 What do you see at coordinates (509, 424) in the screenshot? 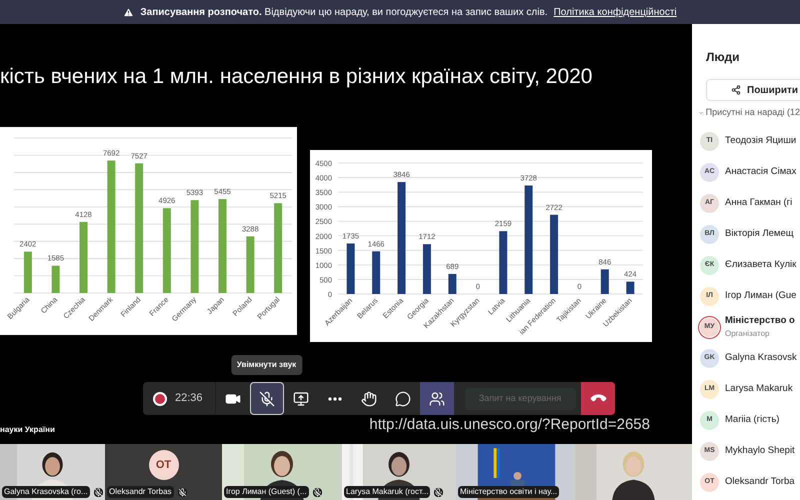
I see `source-url: http://data.uis.unesco.org/?ReportId=2658` at bounding box center [509, 424].